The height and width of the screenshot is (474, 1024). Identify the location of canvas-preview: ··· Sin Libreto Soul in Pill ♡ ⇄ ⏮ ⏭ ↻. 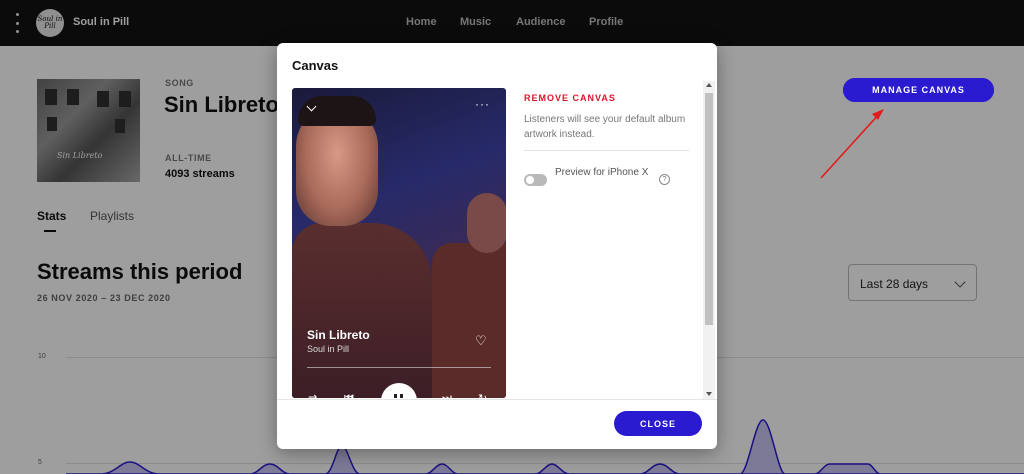
(399, 243).